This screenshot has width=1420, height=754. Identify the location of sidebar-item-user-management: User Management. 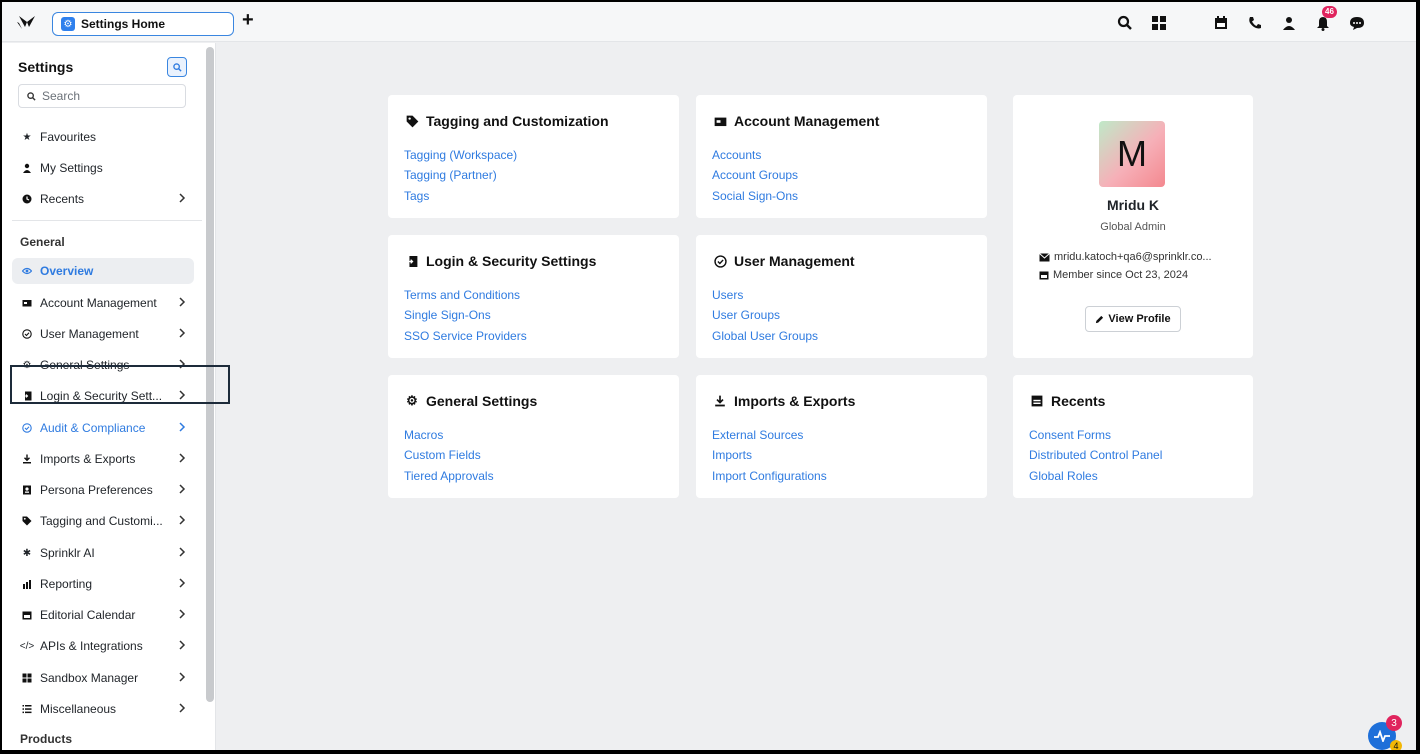
(103, 334).